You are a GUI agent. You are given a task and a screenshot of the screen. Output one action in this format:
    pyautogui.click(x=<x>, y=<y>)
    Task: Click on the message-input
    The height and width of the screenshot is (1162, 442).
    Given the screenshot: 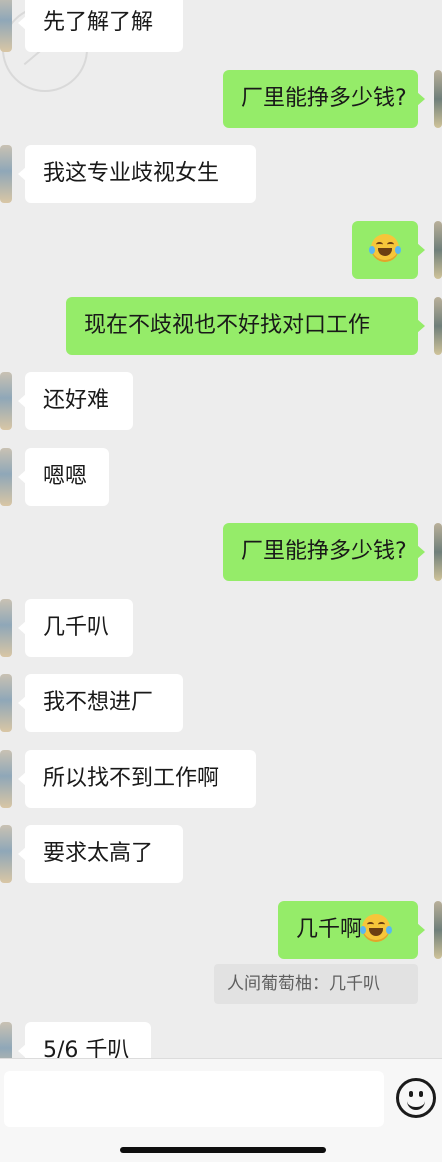 What is the action you would take?
    pyautogui.click(x=194, y=1099)
    